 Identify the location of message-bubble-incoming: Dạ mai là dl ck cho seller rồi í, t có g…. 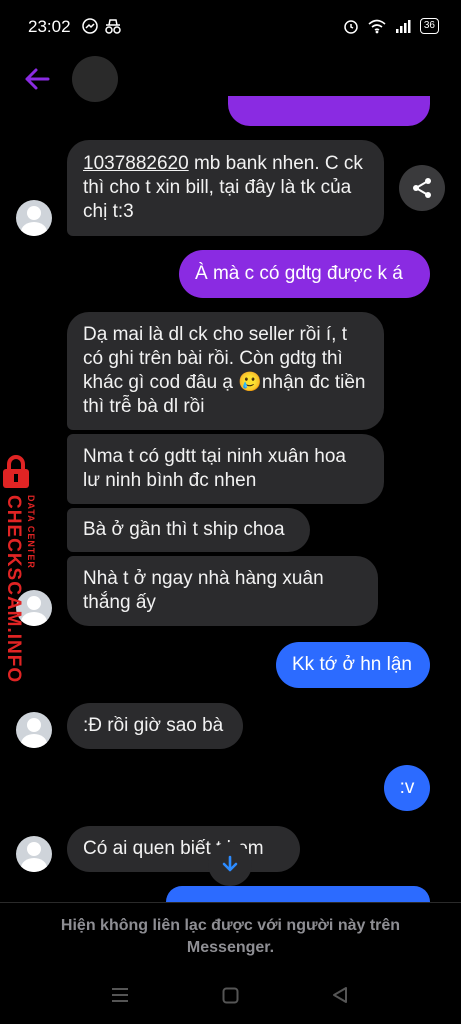
(225, 371).